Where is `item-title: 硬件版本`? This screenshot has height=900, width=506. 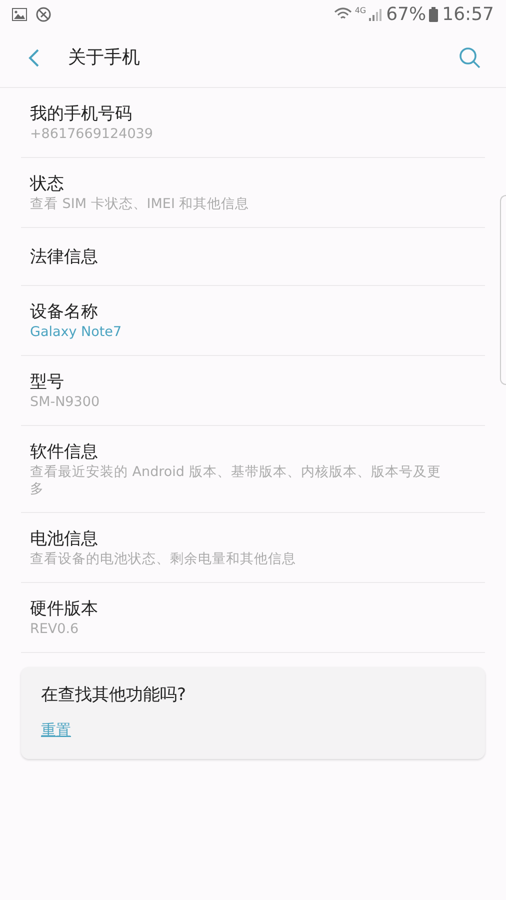 item-title: 硬件版本 is located at coordinates (64, 609).